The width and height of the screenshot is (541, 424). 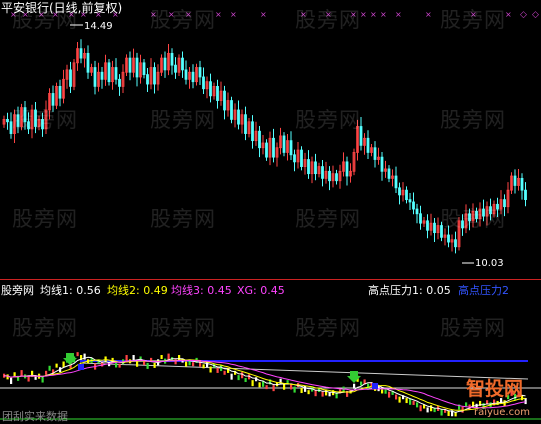 I want to click on chart-title: 平安银行(日线,前复权), so click(x=62, y=8).